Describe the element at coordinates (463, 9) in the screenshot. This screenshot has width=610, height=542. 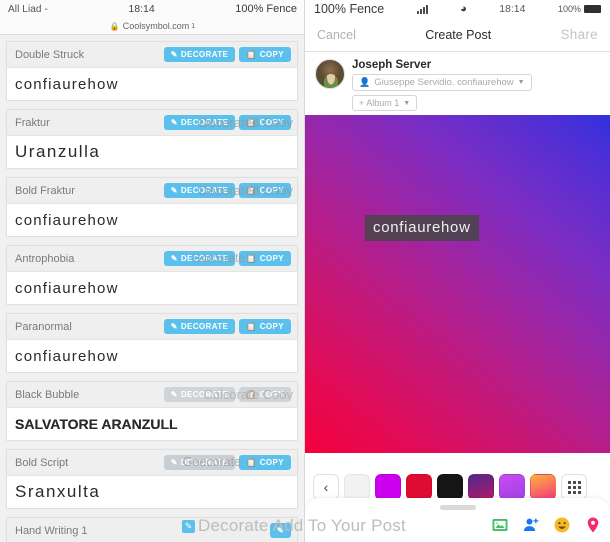
I see `wifi-icon: ◕` at that location.